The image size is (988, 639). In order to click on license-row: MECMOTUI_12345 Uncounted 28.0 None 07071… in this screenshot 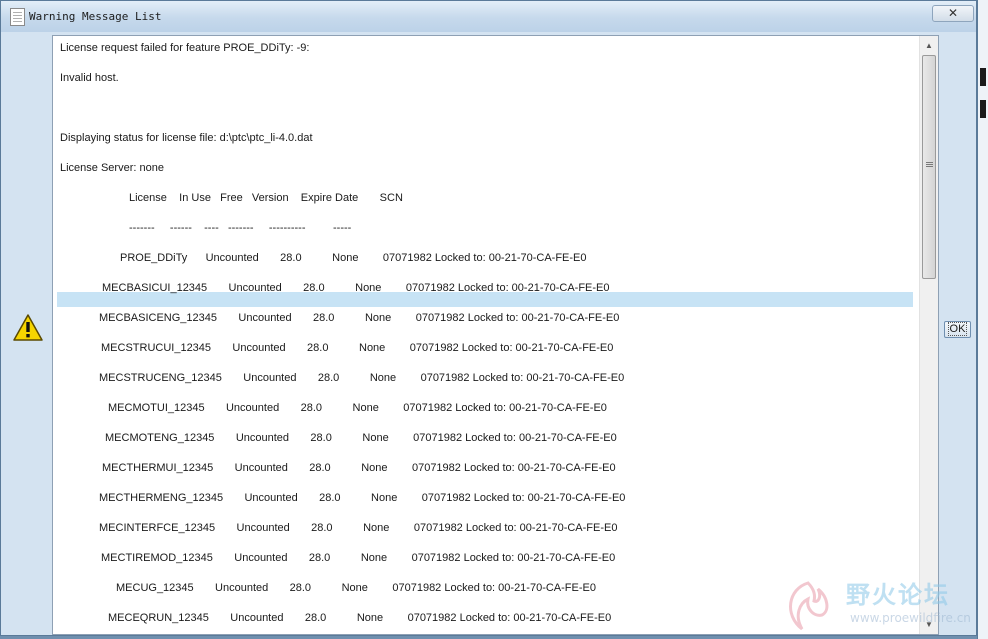, I will do `click(357, 408)`.